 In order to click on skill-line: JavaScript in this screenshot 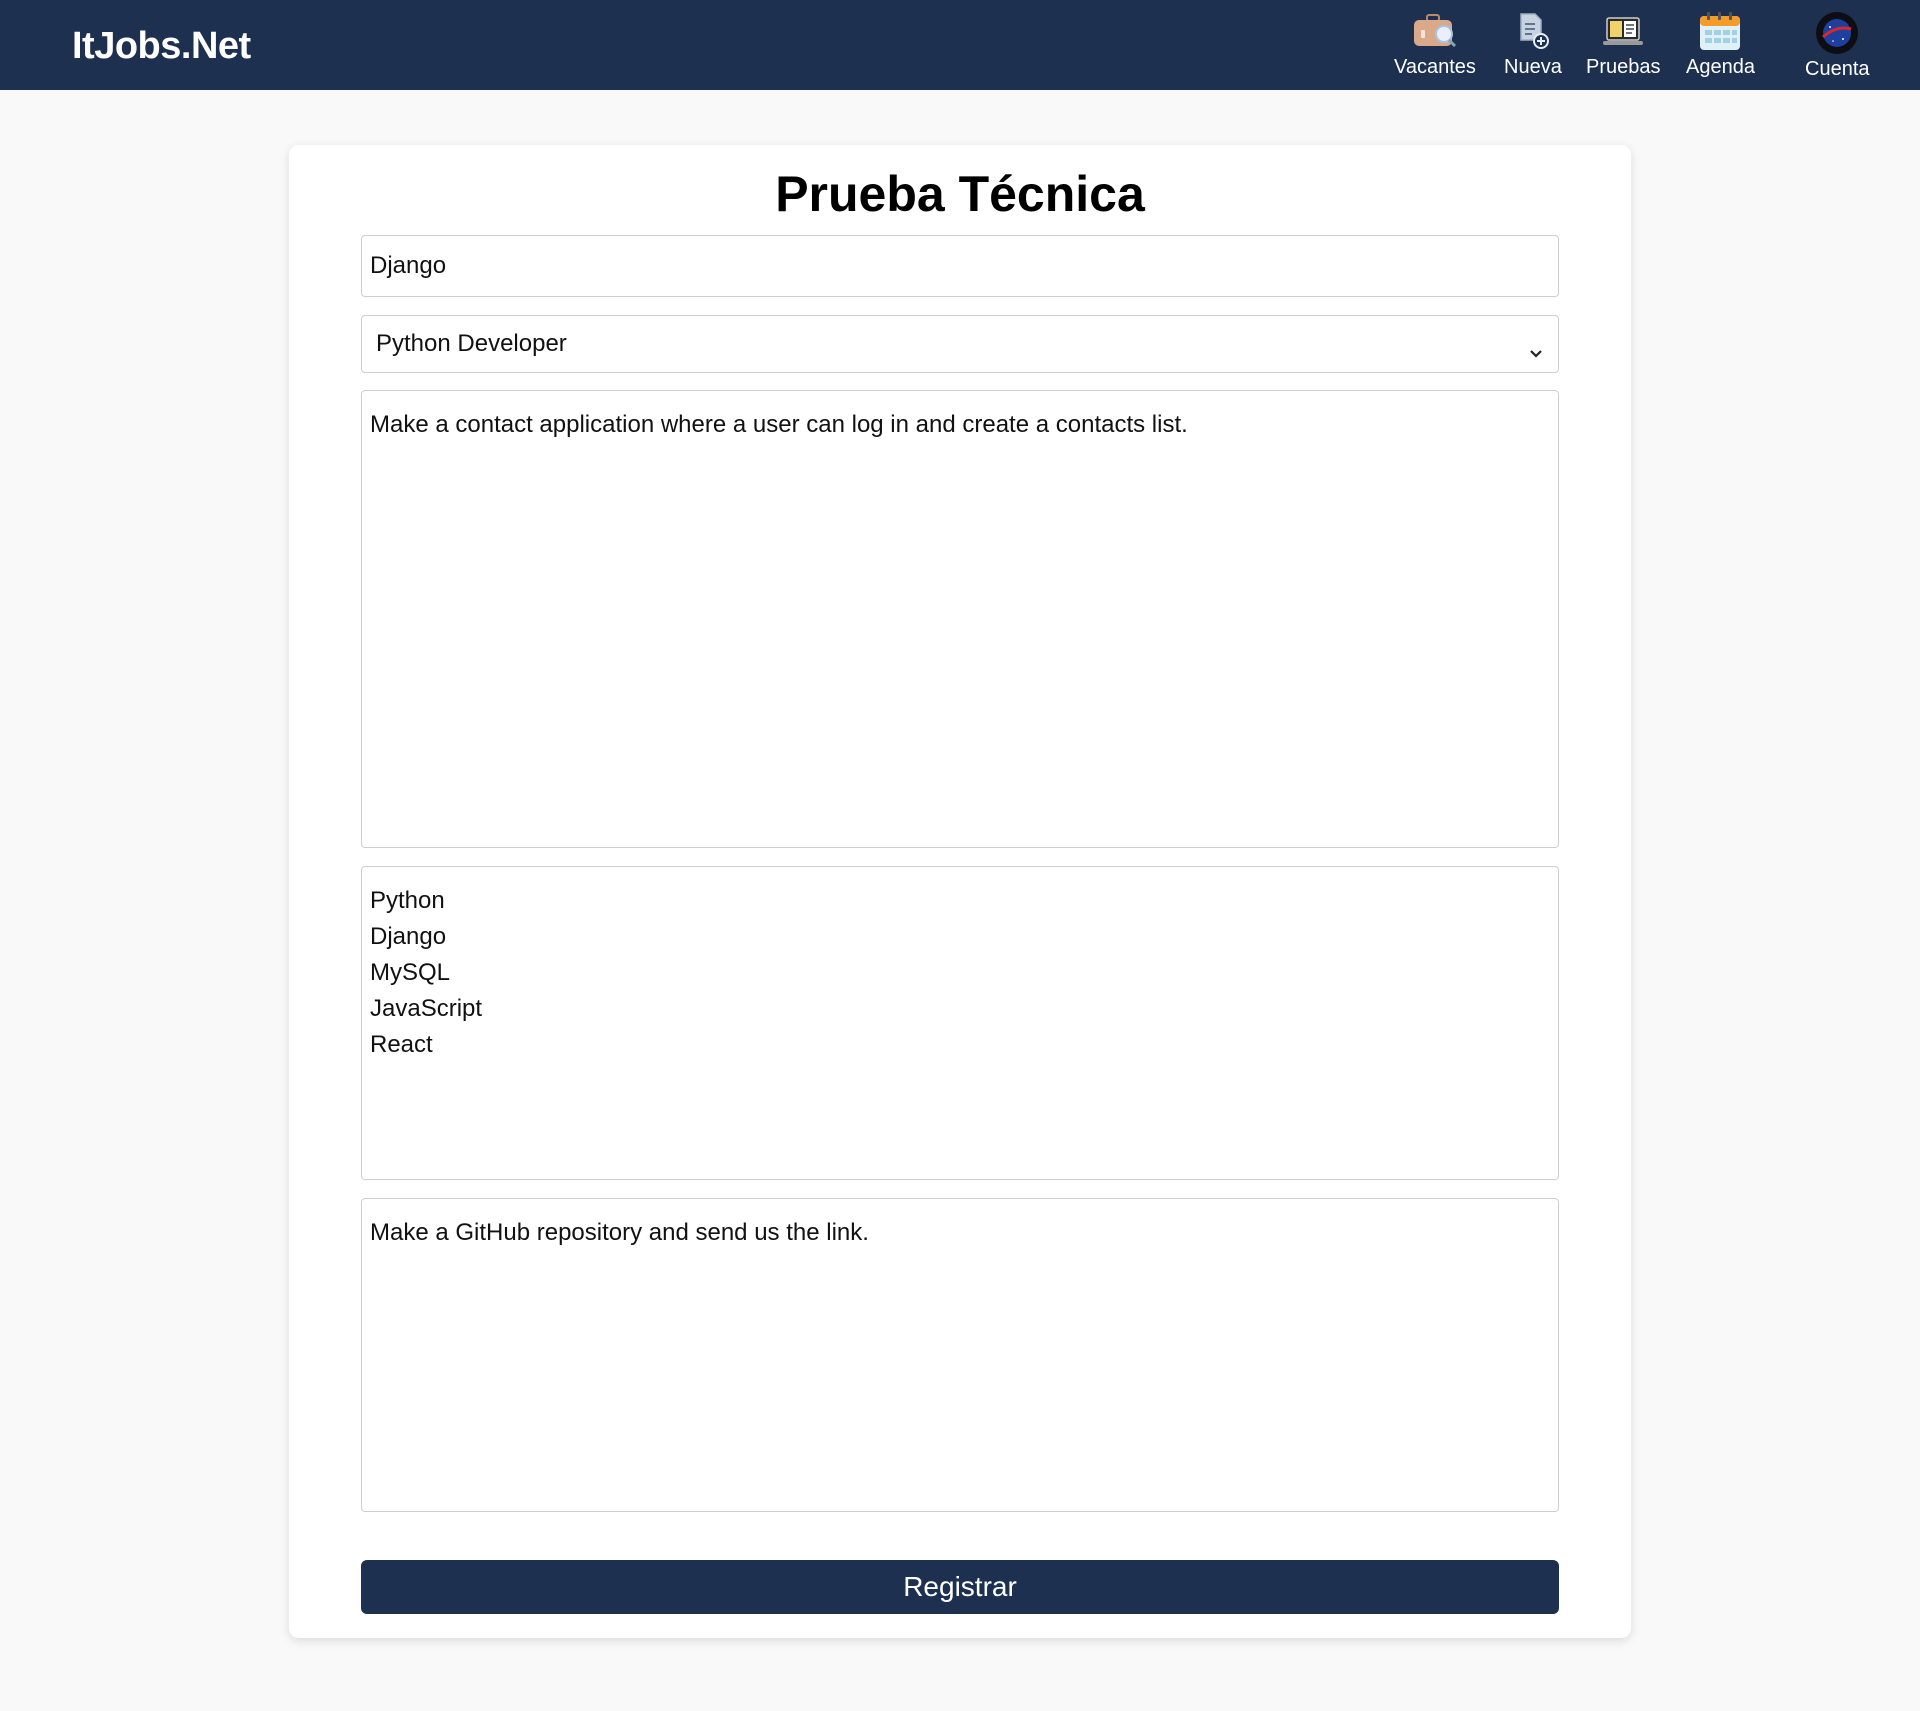, I will do `click(426, 1008)`.